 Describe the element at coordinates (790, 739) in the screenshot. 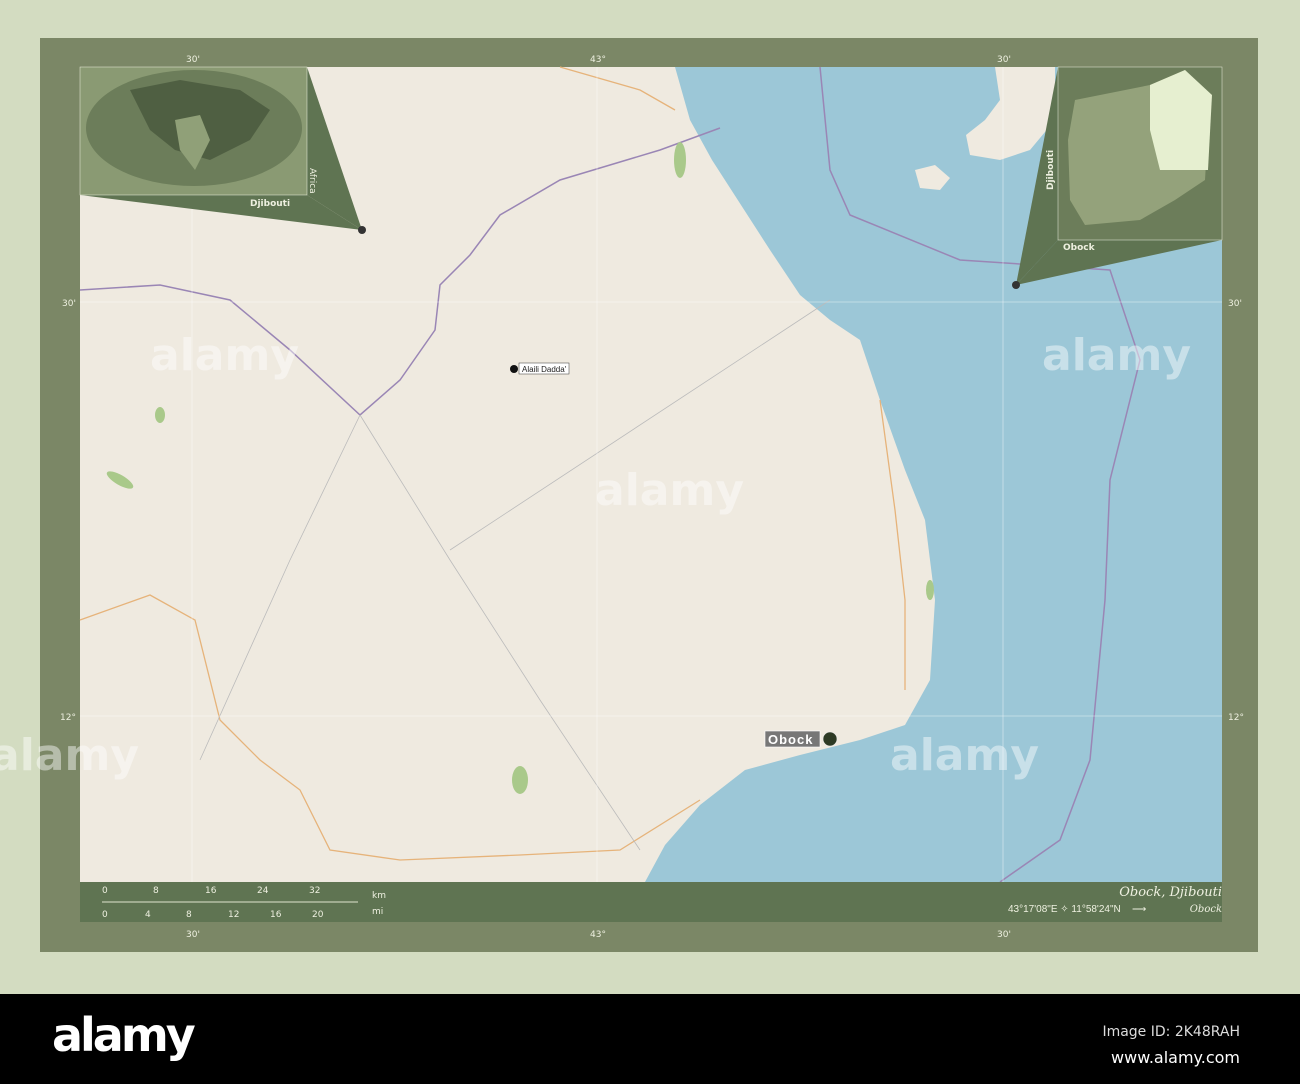

I see `place-label-obock: Obock` at that location.